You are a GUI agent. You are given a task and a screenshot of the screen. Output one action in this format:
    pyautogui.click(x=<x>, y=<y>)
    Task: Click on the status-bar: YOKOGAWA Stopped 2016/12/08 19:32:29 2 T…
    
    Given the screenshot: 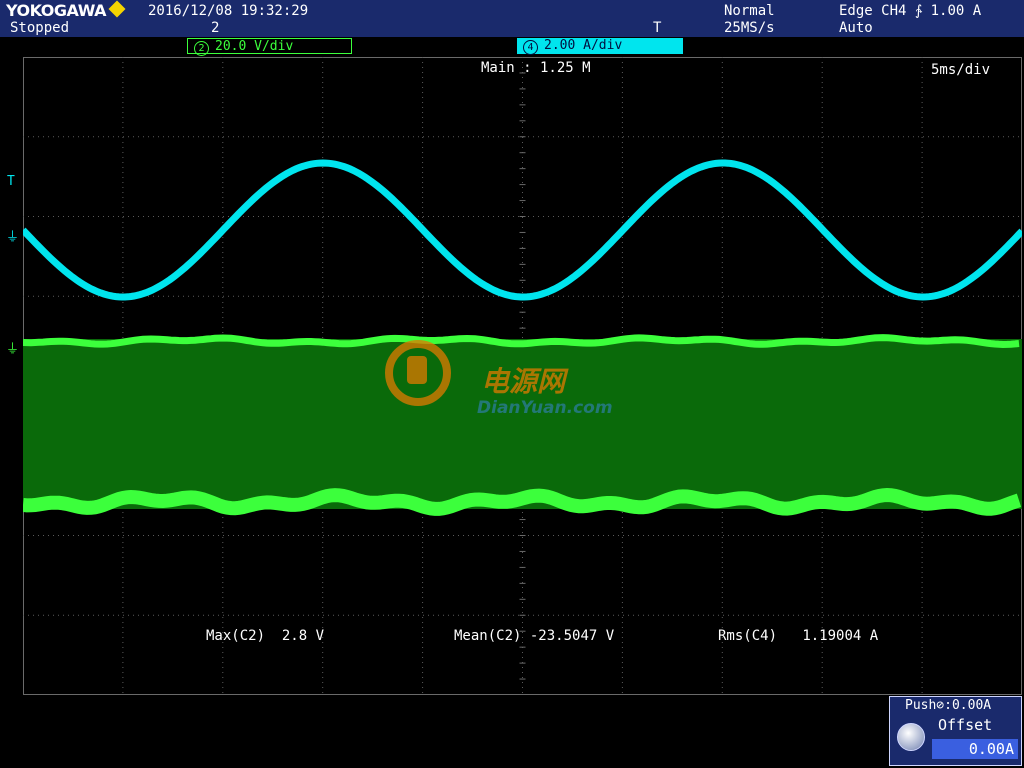 What is the action you would take?
    pyautogui.click(x=512, y=18)
    